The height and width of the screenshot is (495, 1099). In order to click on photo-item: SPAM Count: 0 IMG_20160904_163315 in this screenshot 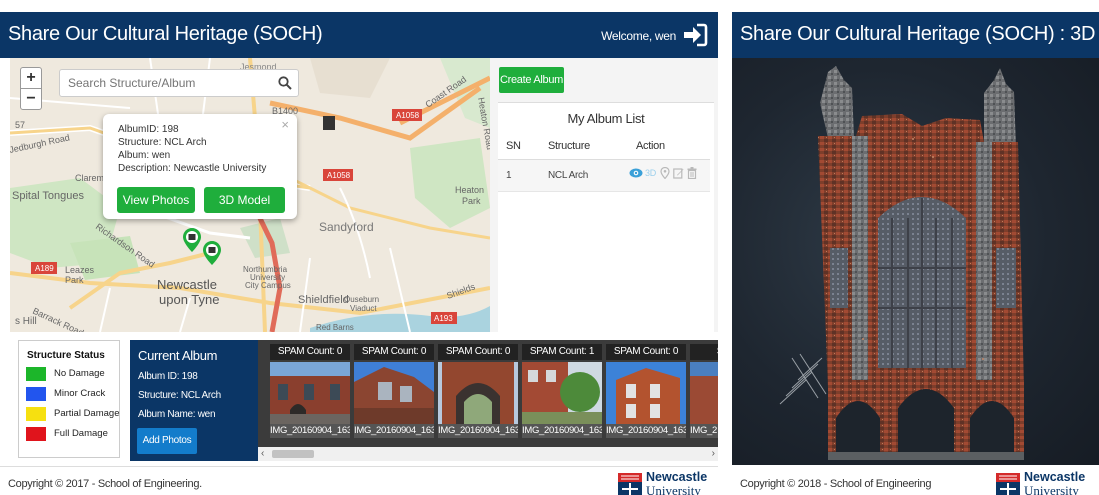, I will do `click(394, 392)`.